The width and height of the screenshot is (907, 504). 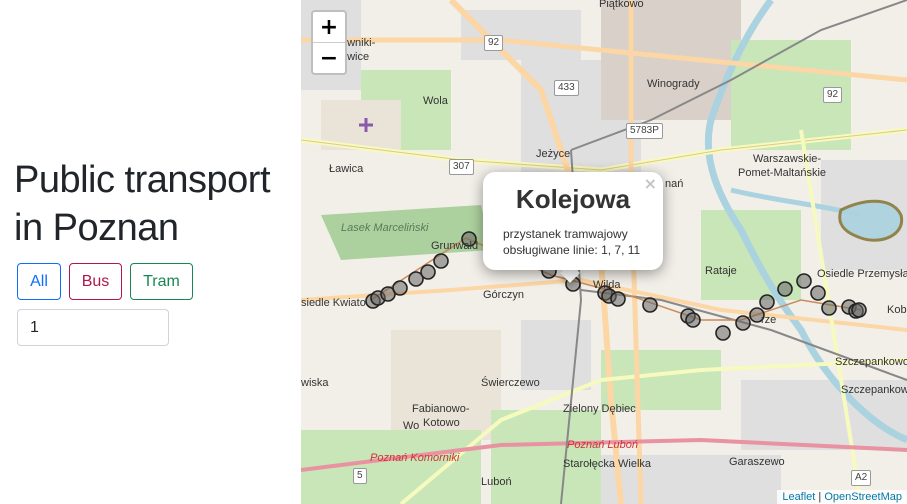 What do you see at coordinates (455, 246) in the screenshot?
I see `map-label: Grunwald` at bounding box center [455, 246].